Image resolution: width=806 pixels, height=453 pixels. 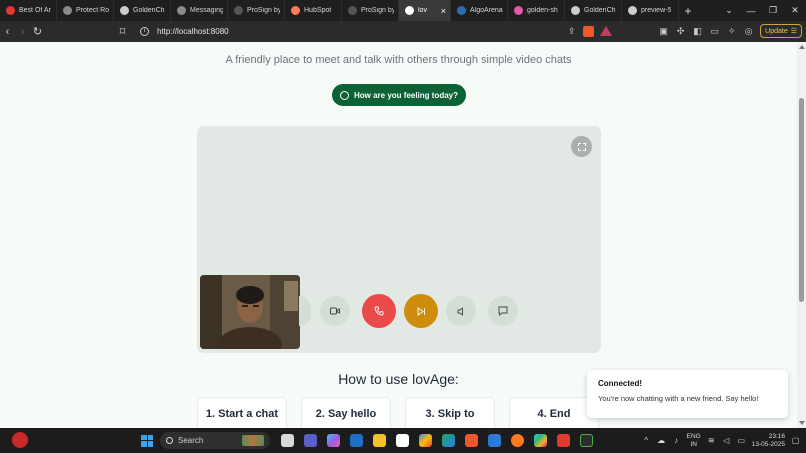 I want to click on browser-tab: golden-sh, so click(x=536, y=10).